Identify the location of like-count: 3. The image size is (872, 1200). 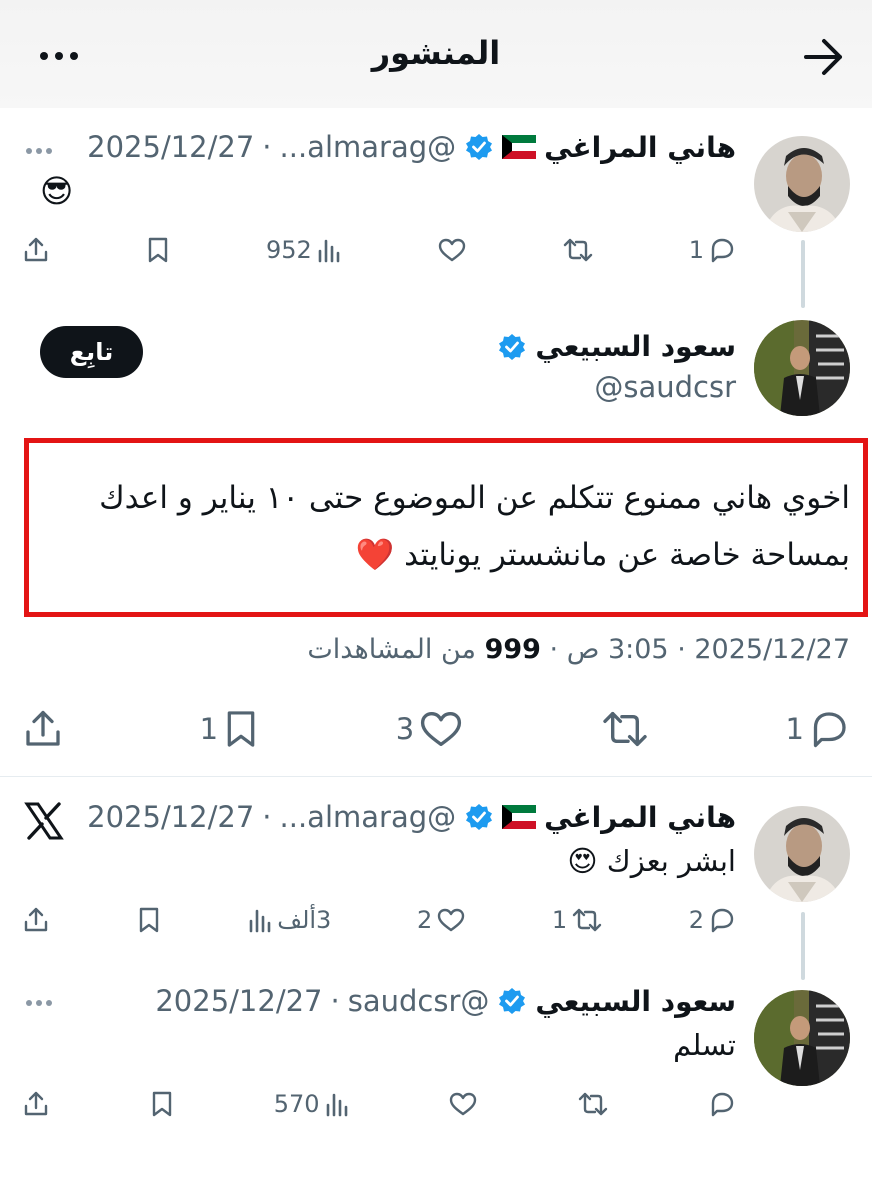
(405, 729).